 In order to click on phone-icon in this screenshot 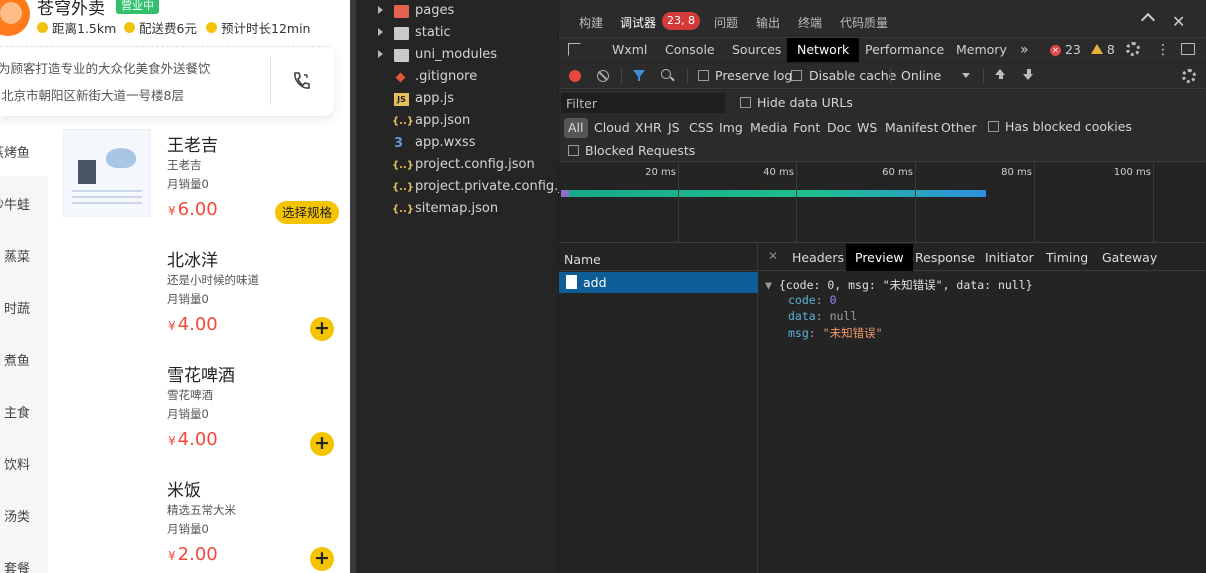, I will do `click(301, 81)`.